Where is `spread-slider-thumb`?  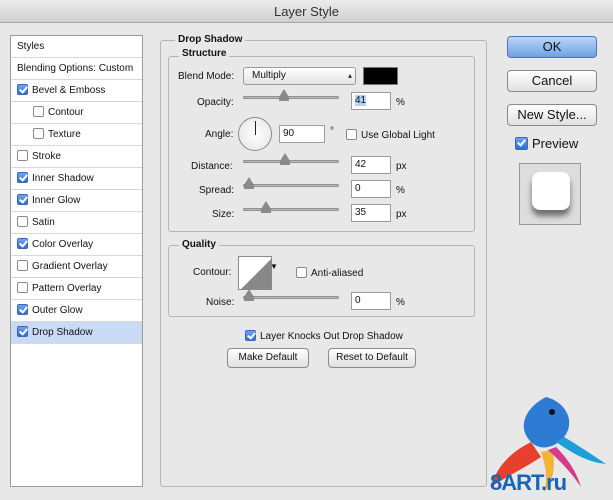 spread-slider-thumb is located at coordinates (249, 183).